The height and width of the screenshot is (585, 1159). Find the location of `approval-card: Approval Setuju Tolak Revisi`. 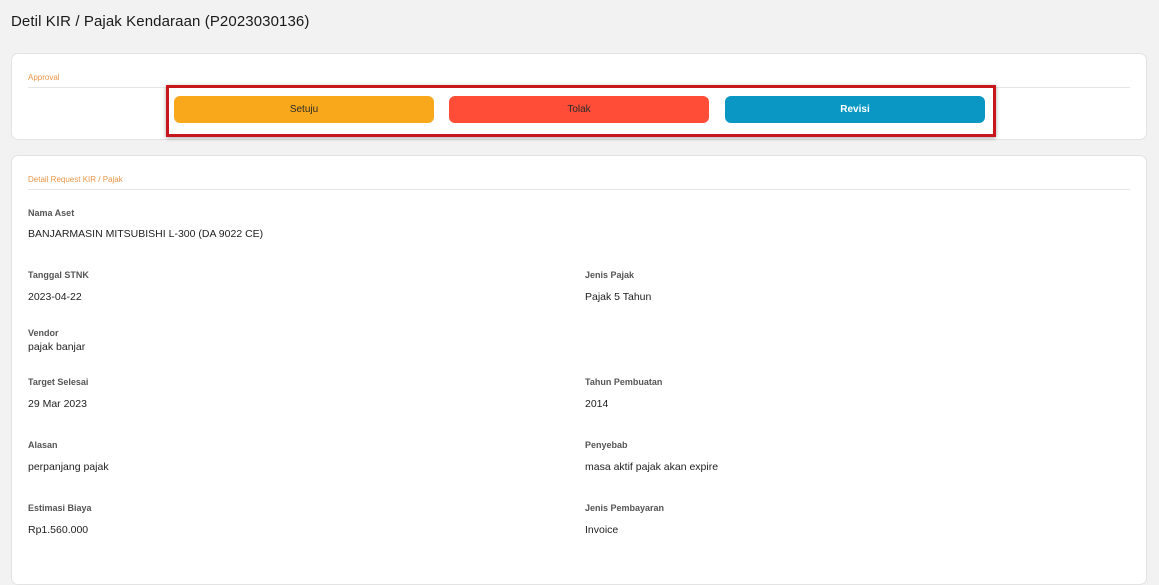

approval-card: Approval Setuju Tolak Revisi is located at coordinates (579, 96).